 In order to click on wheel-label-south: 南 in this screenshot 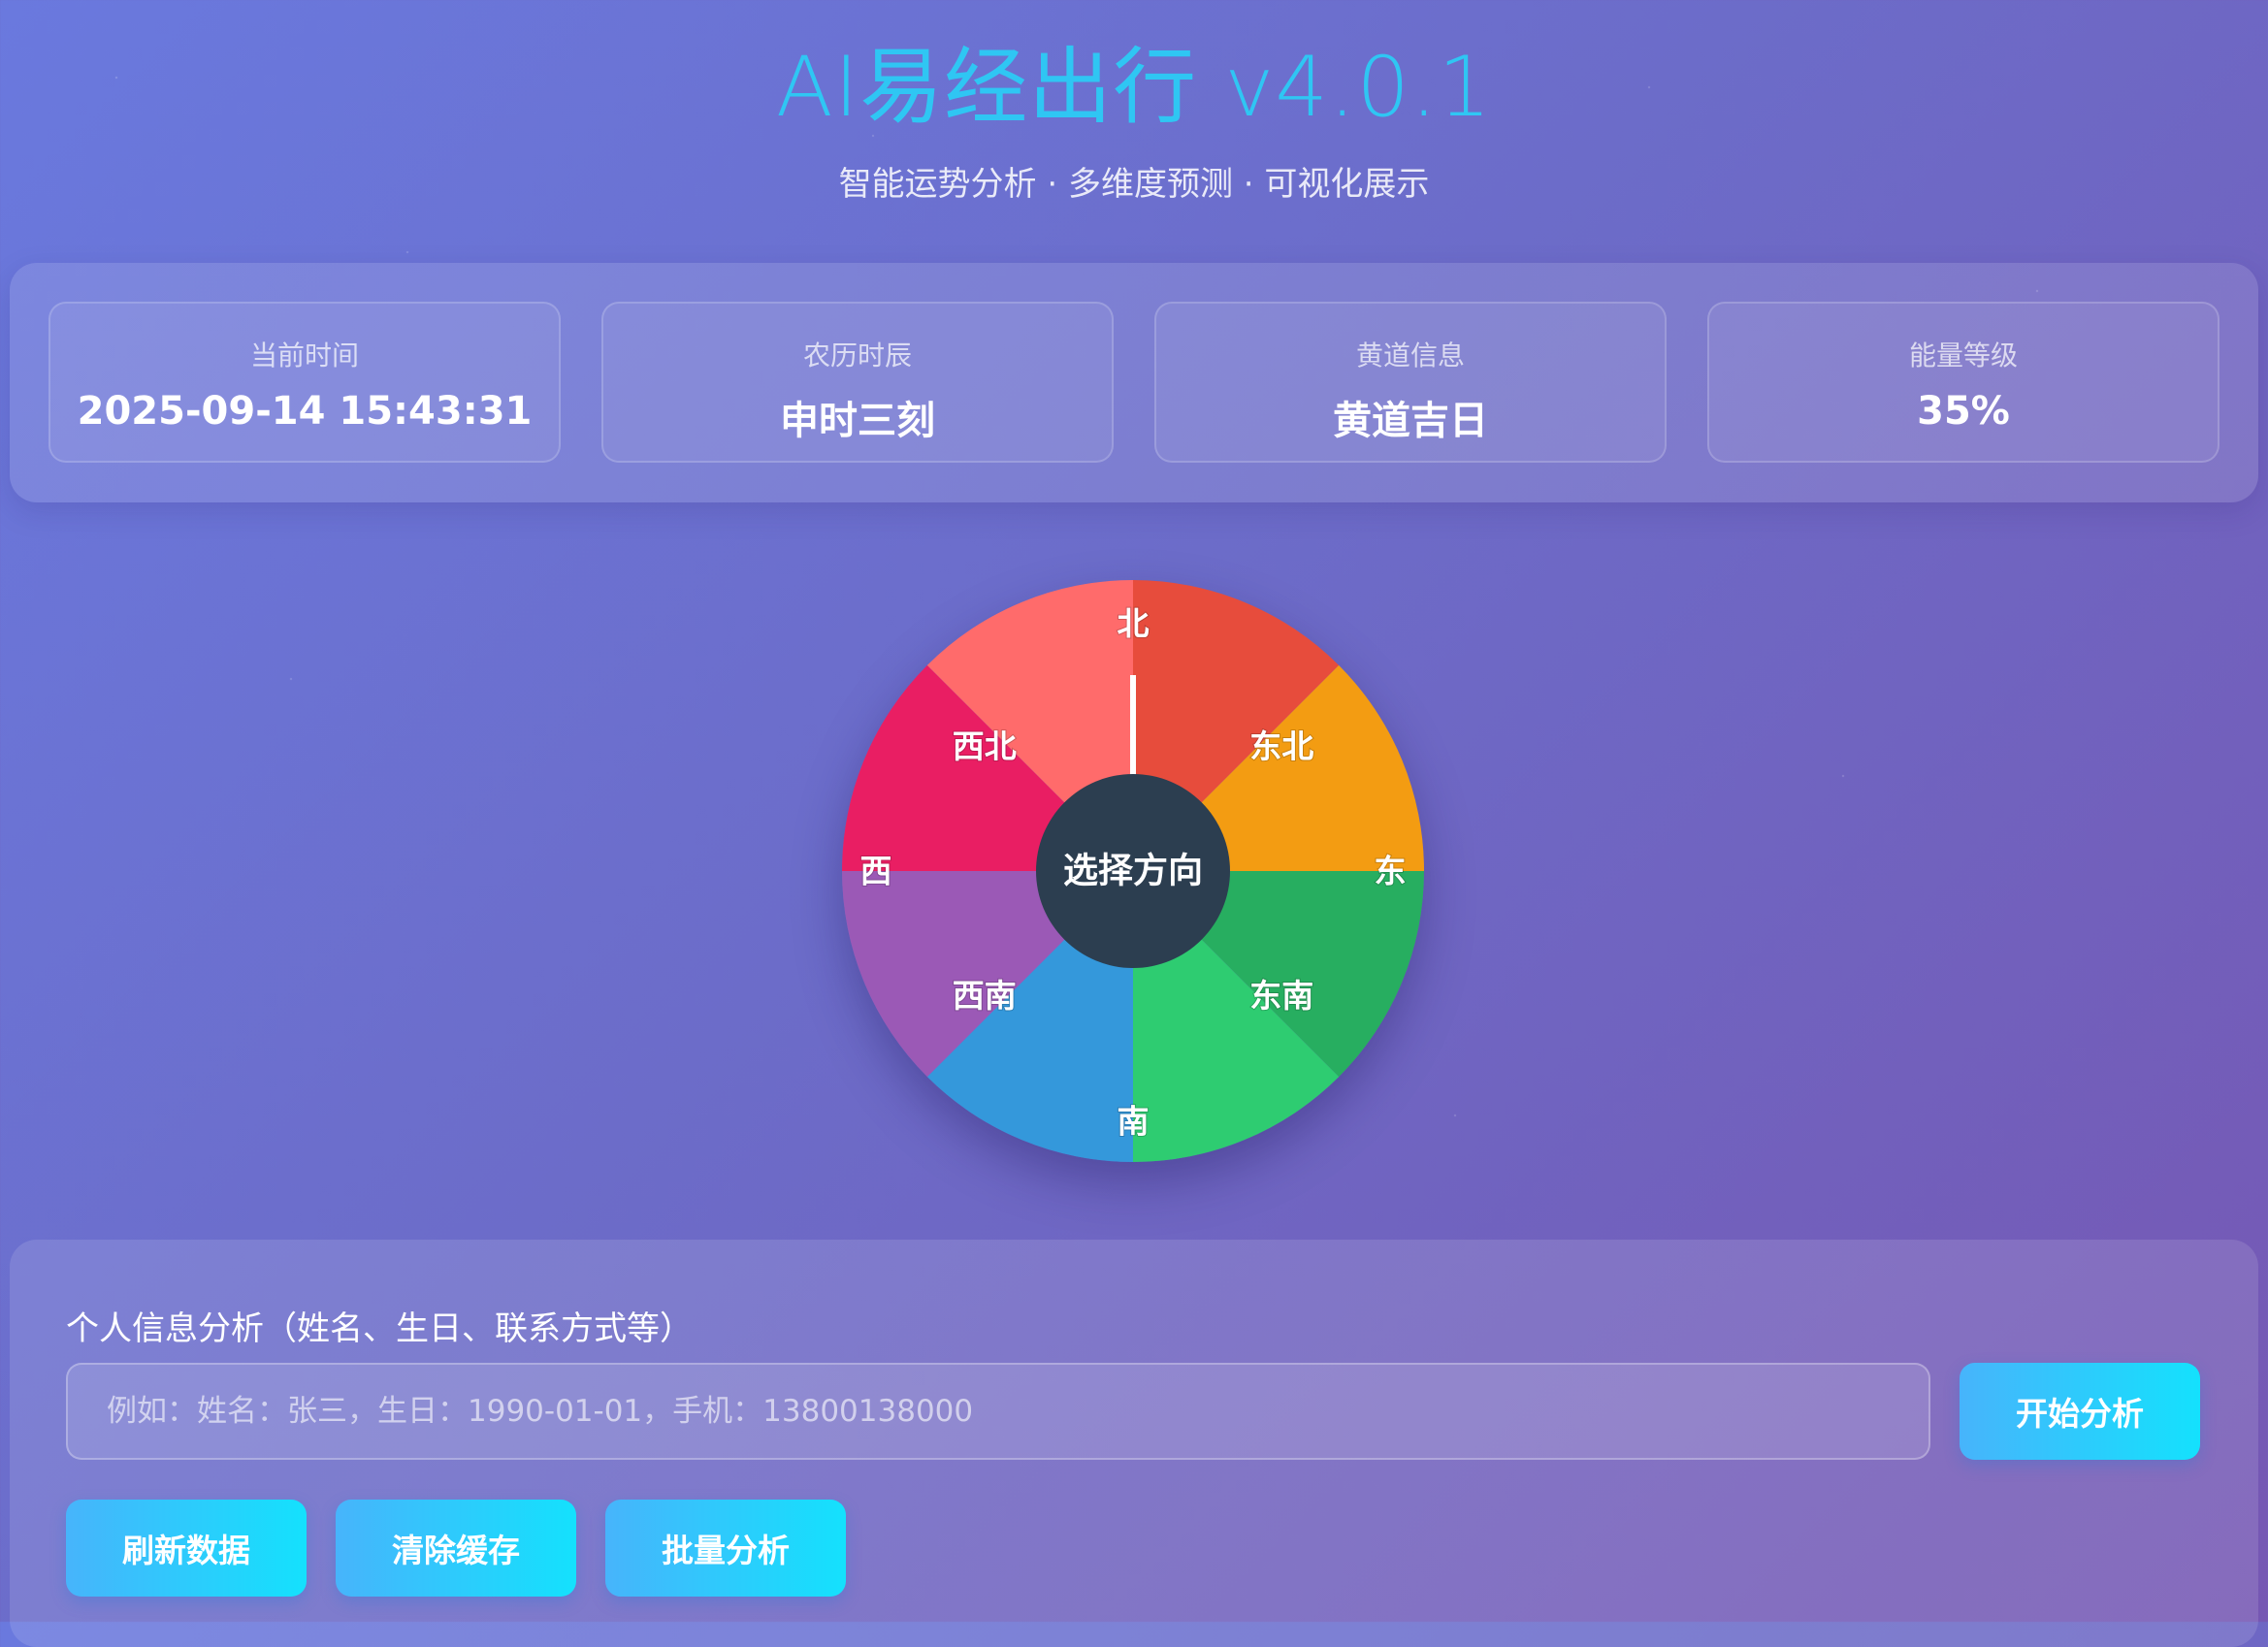, I will do `click(1134, 1122)`.